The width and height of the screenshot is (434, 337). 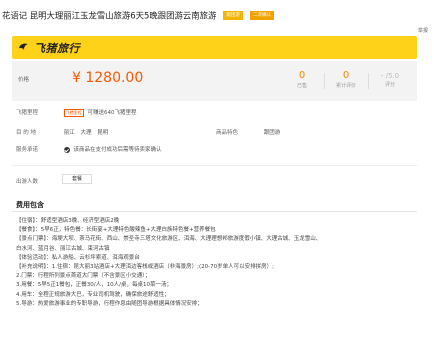 I want to click on destination-label: 目 的 地, so click(x=26, y=133).